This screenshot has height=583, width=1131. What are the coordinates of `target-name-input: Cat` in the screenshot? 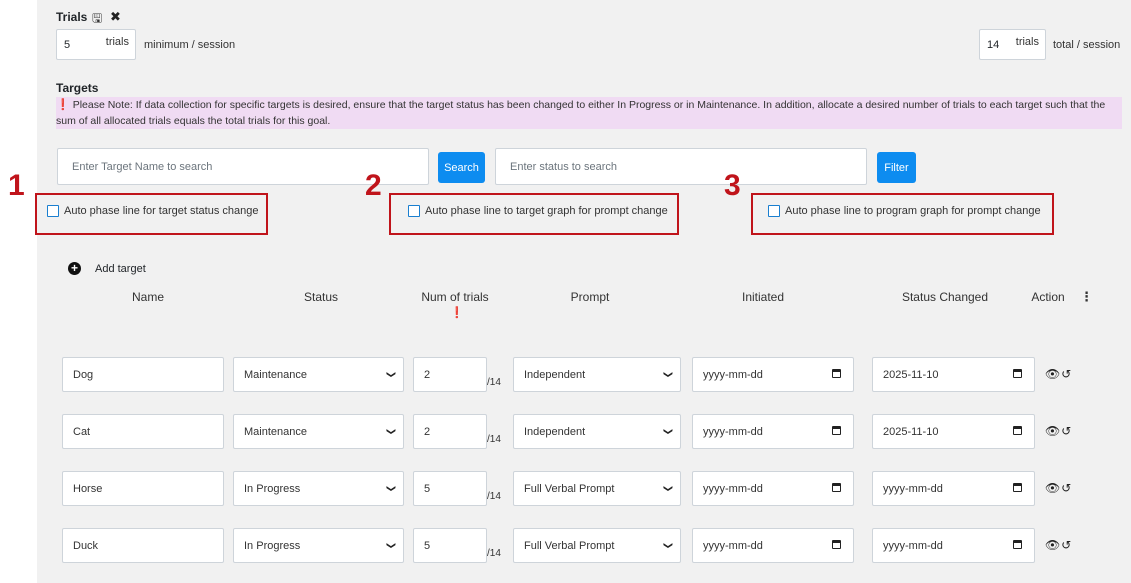 It's located at (143, 431).